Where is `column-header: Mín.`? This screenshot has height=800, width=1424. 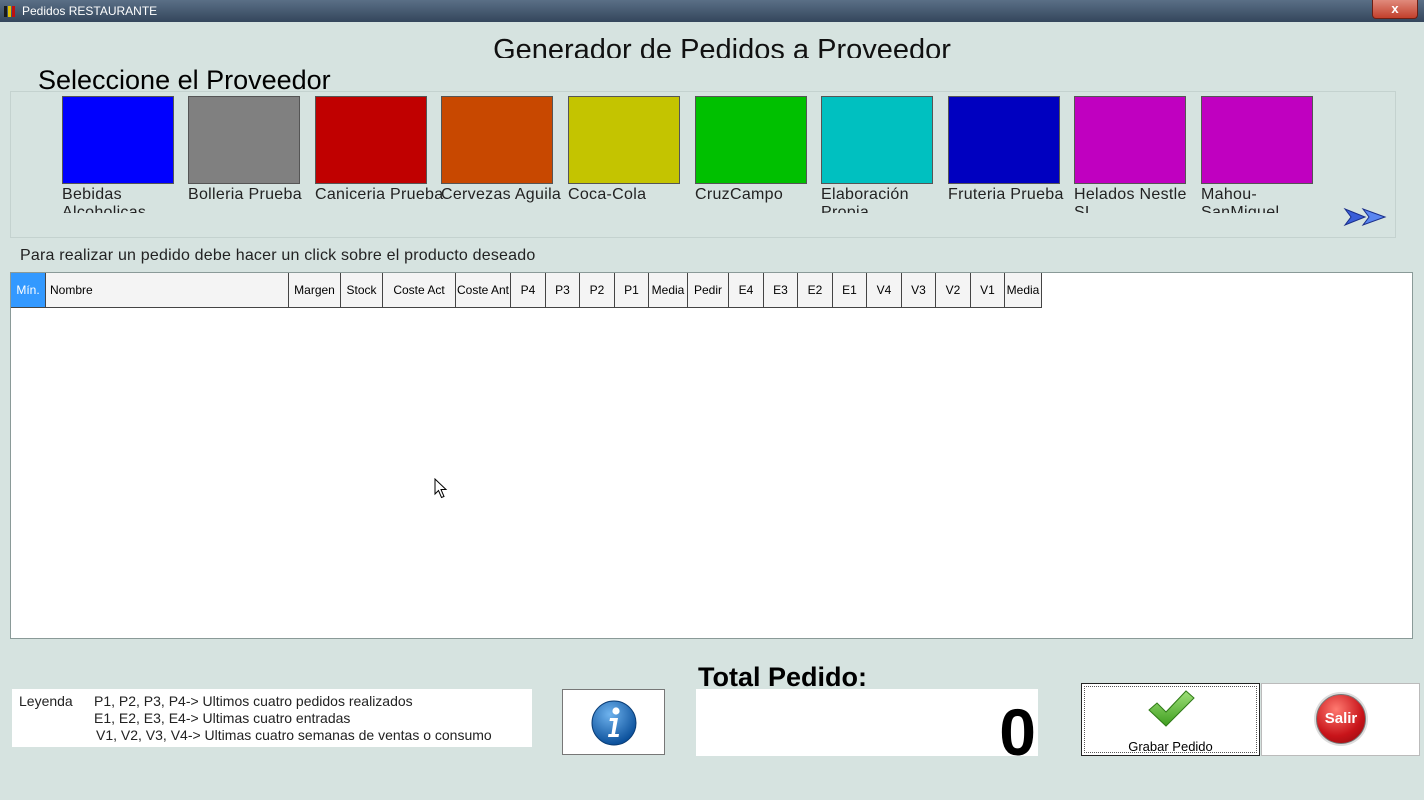
column-header: Mín. is located at coordinates (28, 290).